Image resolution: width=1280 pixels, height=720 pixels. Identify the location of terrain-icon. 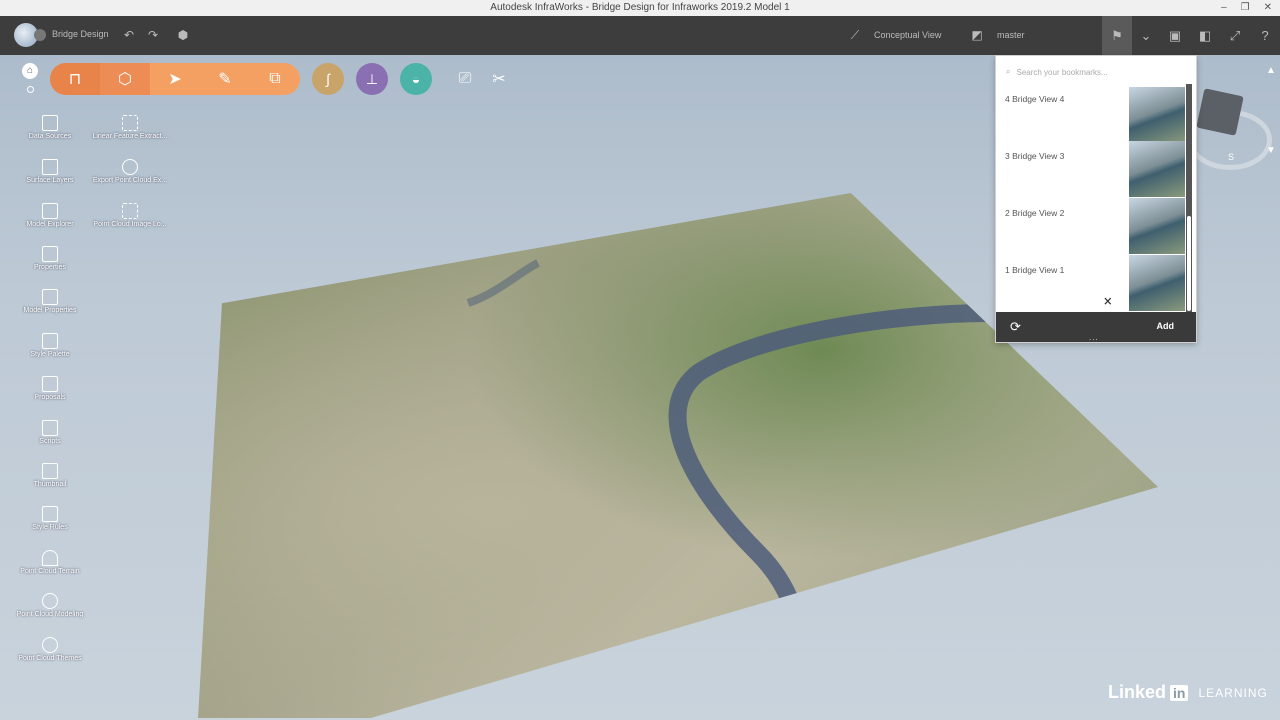
(50, 558).